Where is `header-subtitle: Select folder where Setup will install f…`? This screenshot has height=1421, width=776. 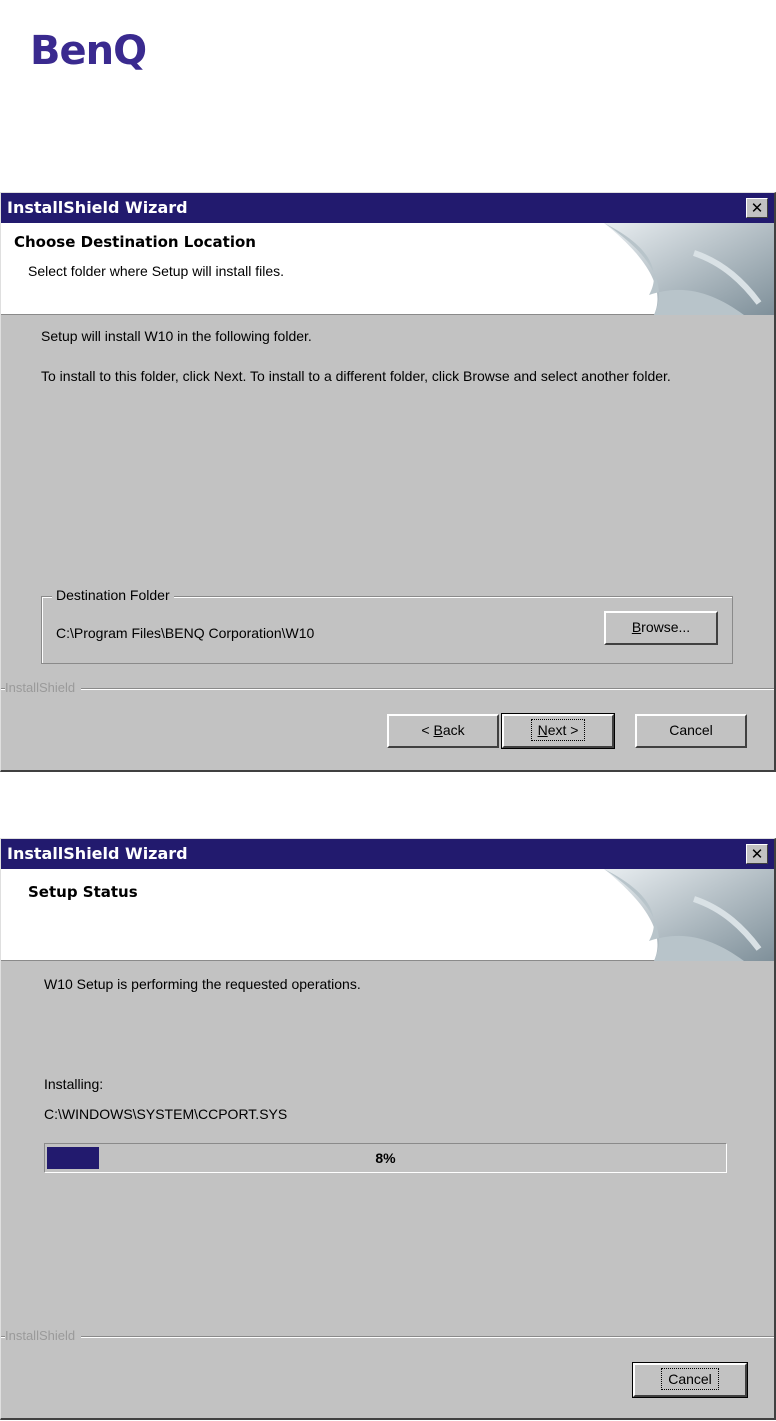 header-subtitle: Select folder where Setup will install f… is located at coordinates (156, 271).